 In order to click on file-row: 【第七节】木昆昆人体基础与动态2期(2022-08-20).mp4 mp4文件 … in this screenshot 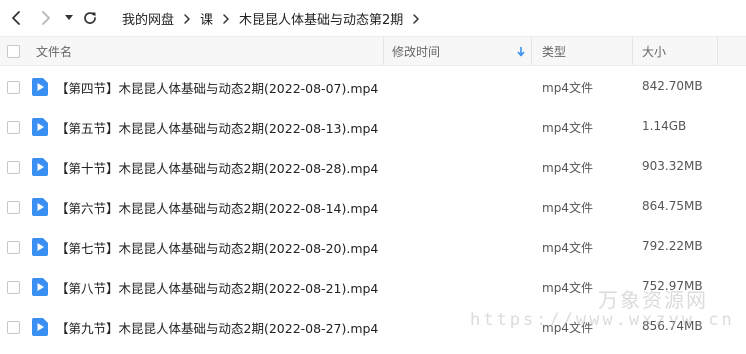, I will do `click(373, 247)`.